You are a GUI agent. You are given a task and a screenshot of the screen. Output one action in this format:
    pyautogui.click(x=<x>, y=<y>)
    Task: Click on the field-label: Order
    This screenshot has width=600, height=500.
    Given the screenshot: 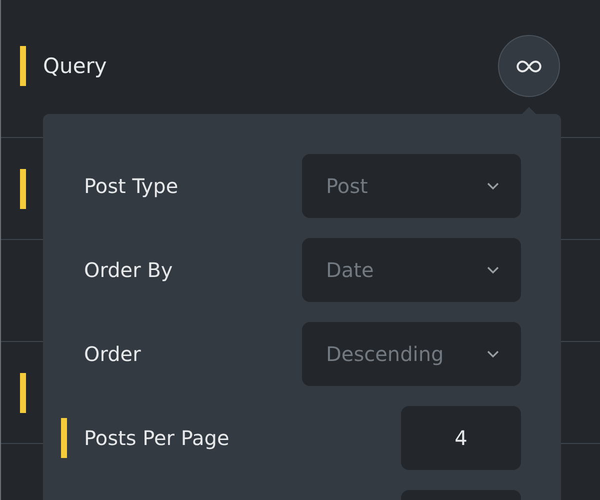 What is the action you would take?
    pyautogui.click(x=112, y=354)
    